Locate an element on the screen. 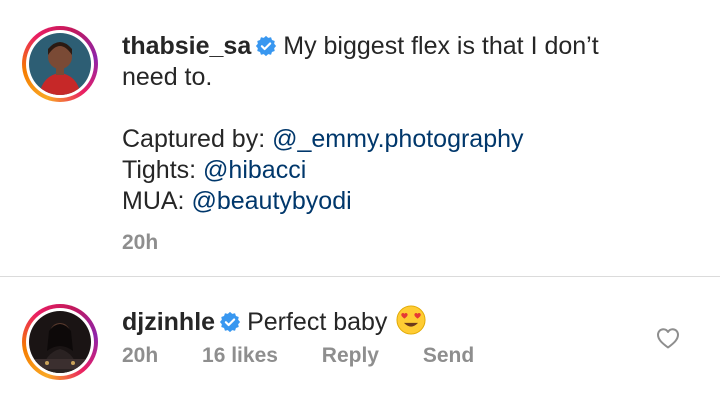 The image size is (720, 404). comment-avatar is located at coordinates (60, 342).